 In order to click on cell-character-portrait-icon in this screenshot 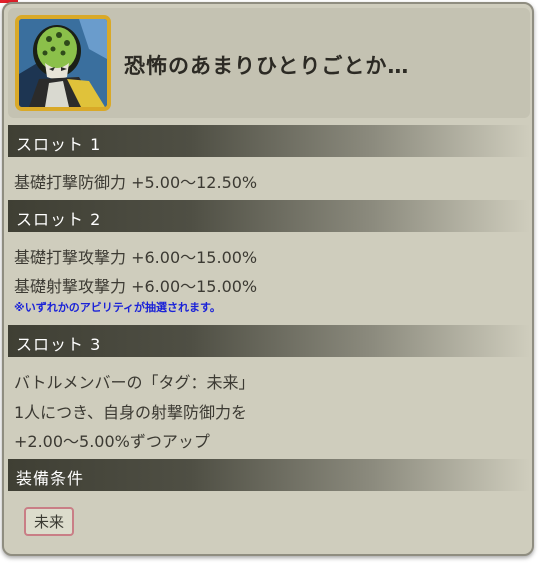, I will do `click(63, 63)`.